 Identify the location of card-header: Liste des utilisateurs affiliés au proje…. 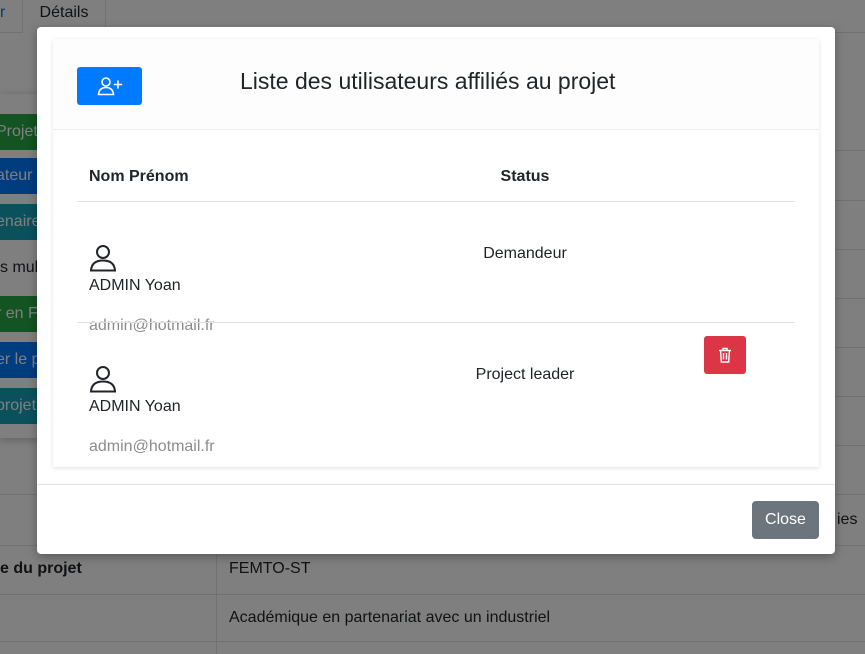
(436, 84).